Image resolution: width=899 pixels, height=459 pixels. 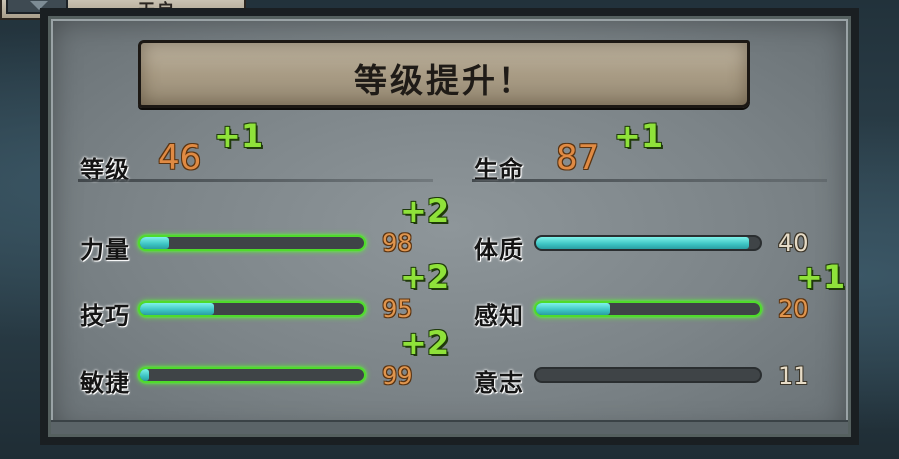 I want to click on strength-bar-fill, so click(x=155, y=243).